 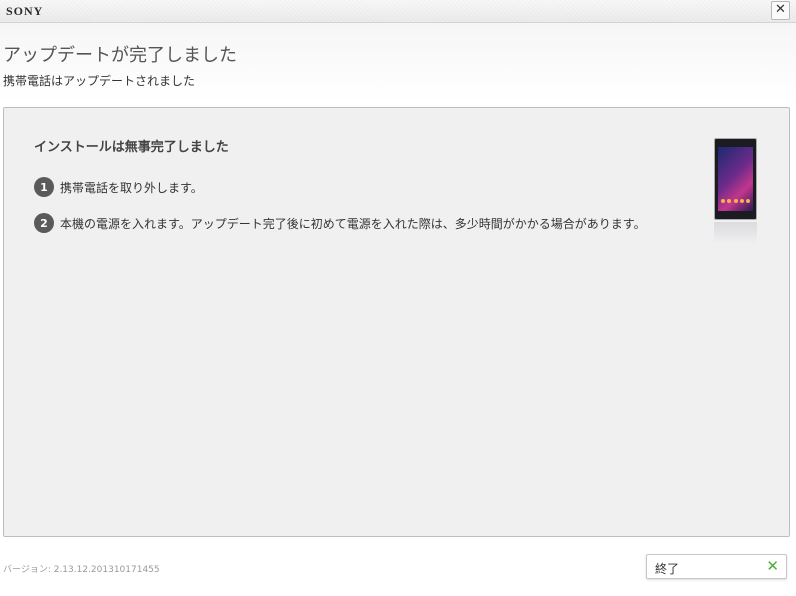 I want to click on check-icon: ✕, so click(x=772, y=566).